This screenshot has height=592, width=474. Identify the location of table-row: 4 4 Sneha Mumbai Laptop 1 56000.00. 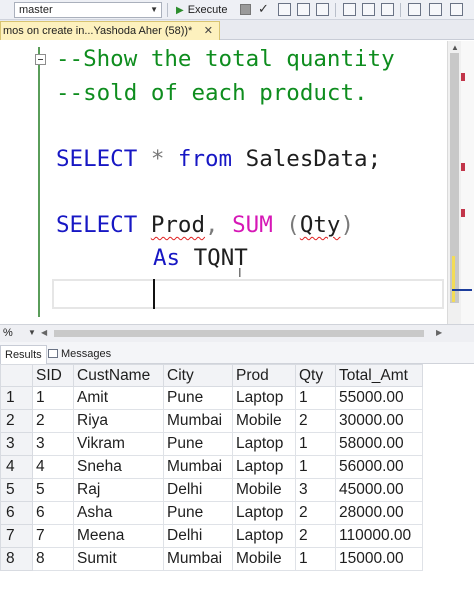
(211, 467).